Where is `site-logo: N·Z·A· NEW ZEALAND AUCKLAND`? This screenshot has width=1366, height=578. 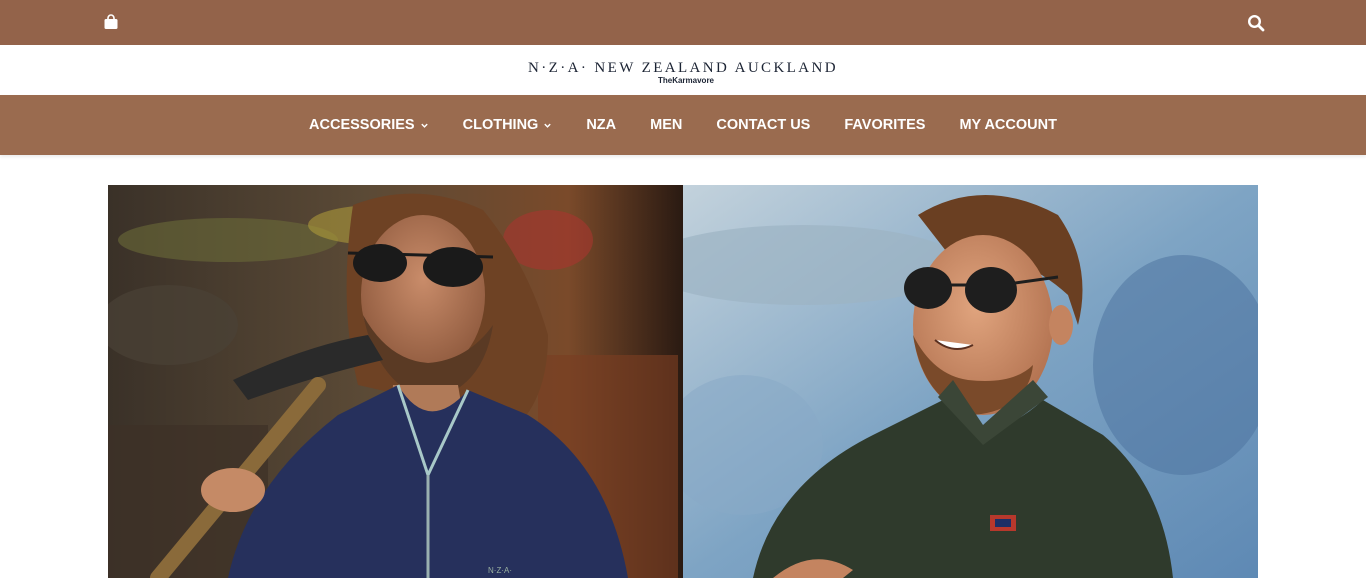
site-logo: N·Z·A· NEW ZEALAND AUCKLAND is located at coordinates (683, 68).